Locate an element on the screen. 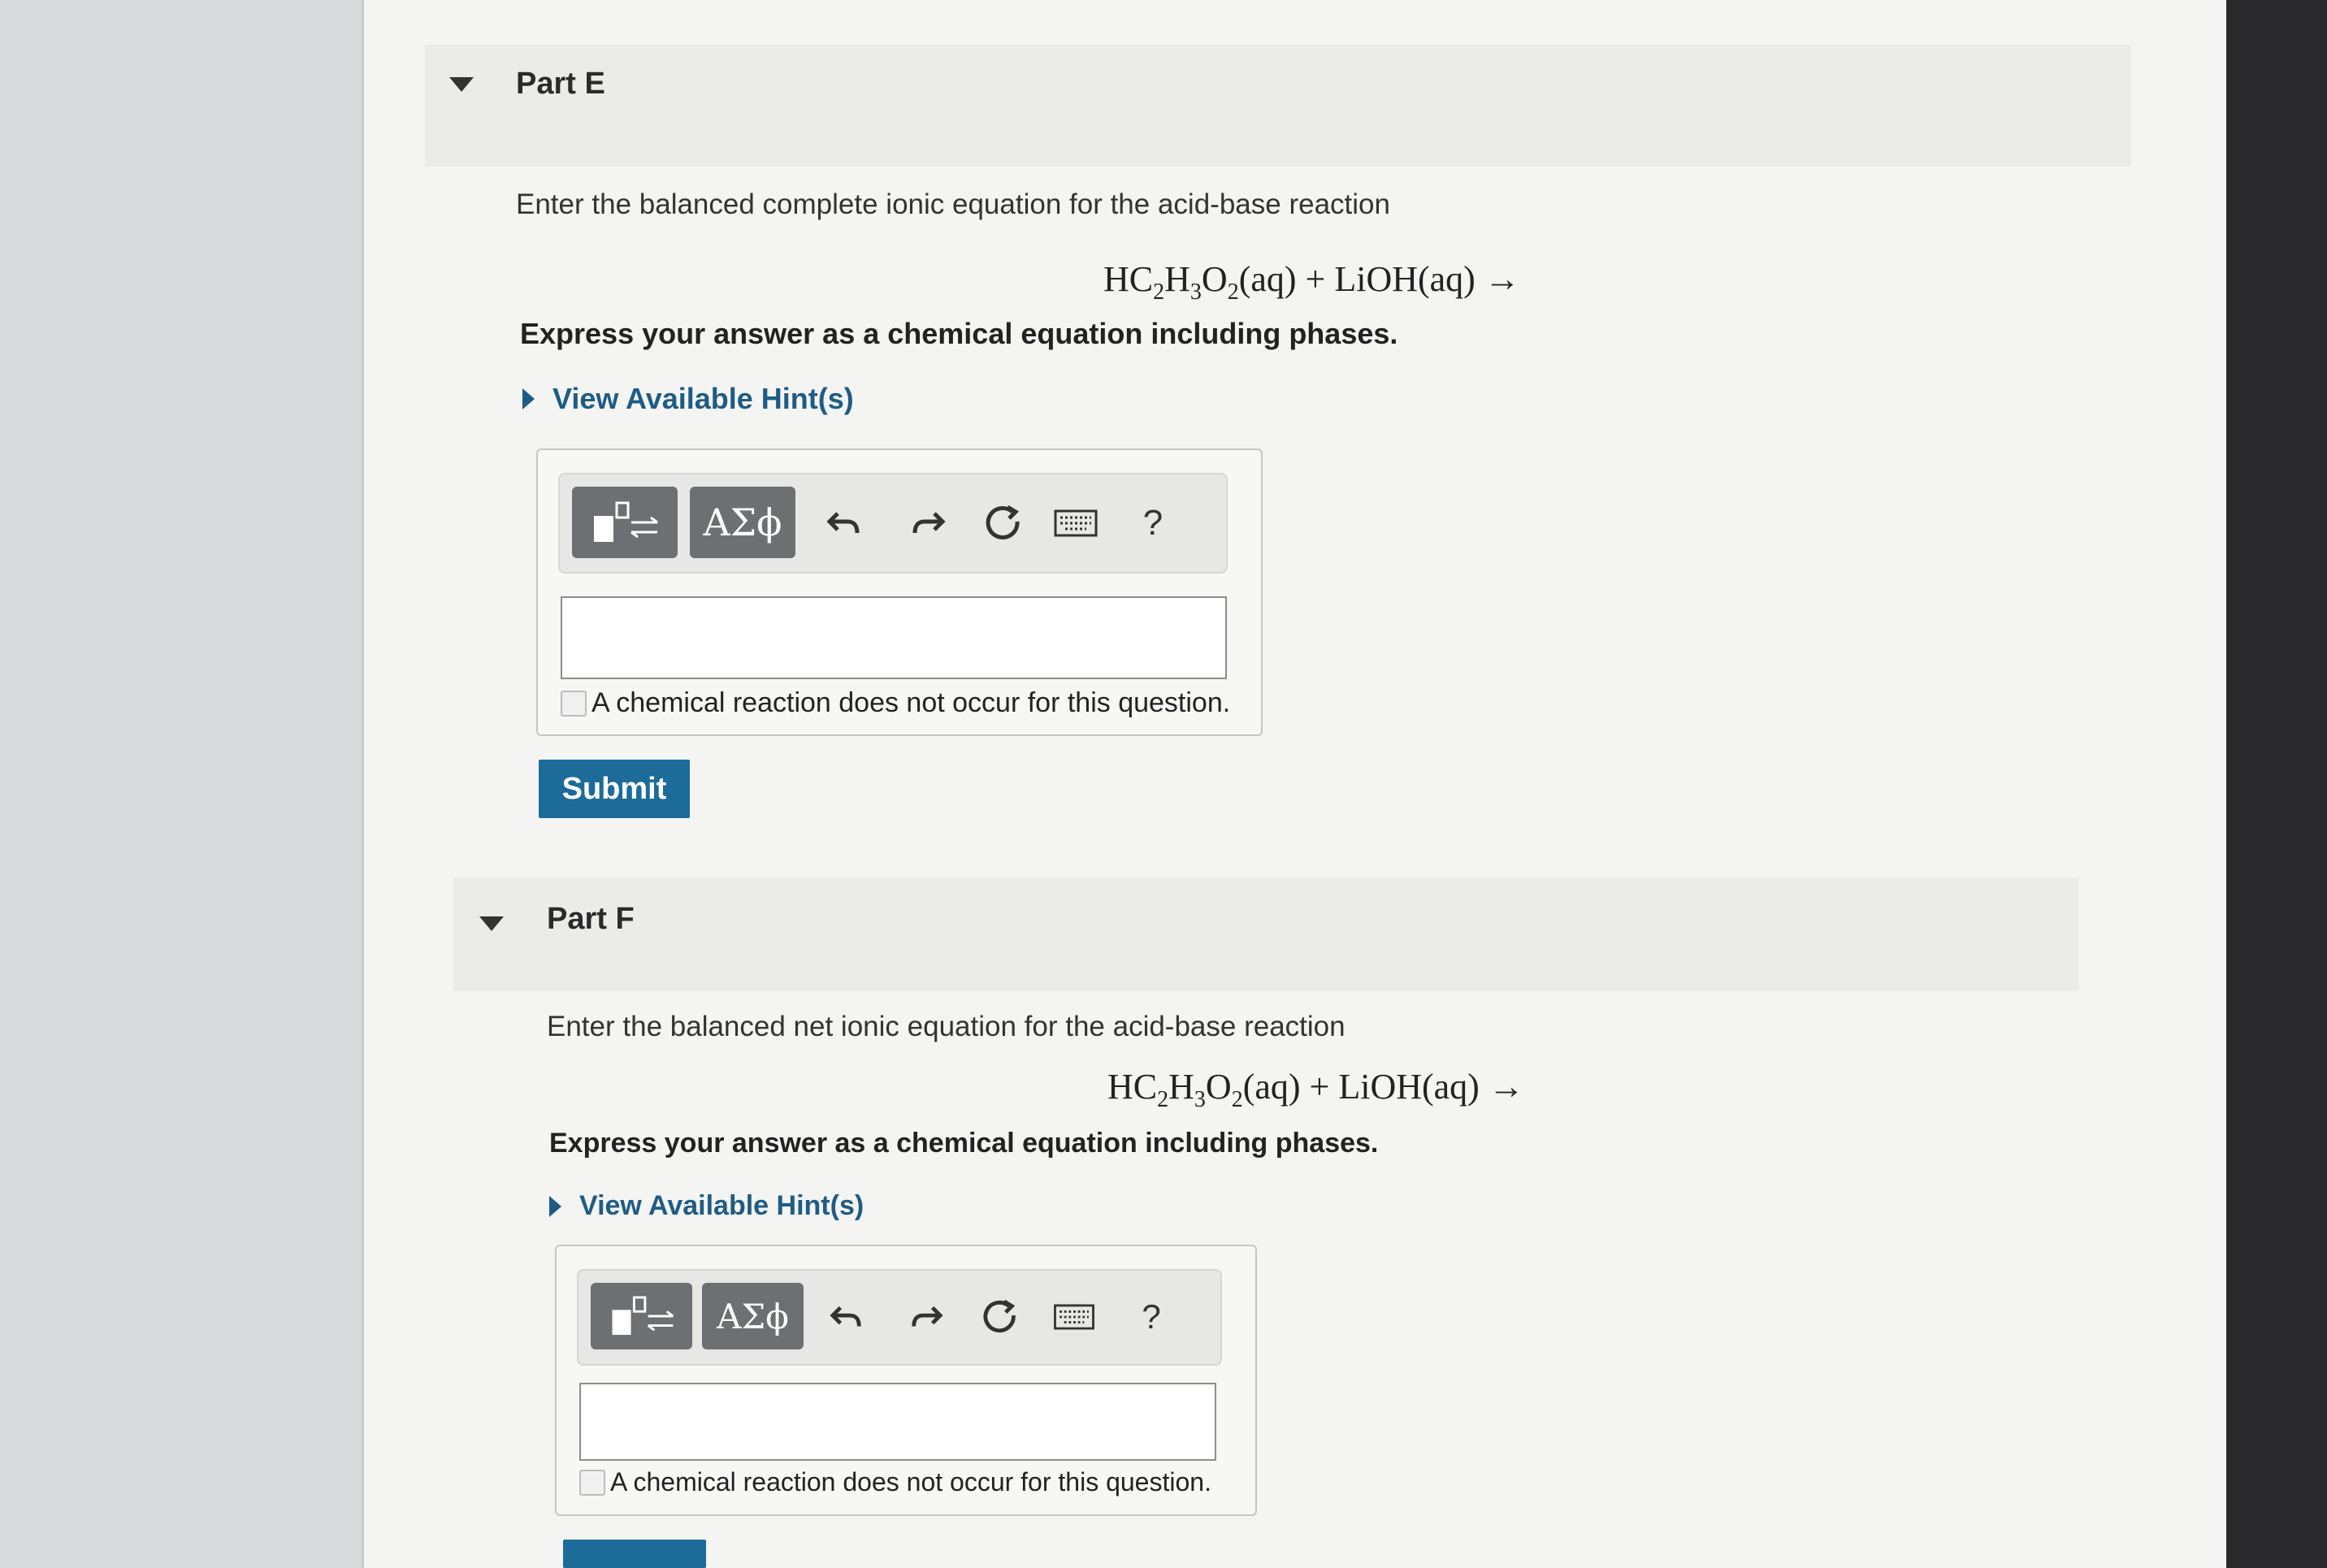 The width and height of the screenshot is (2327, 1568). part-e-equation: HC2H3O2(aq) + LiOH(aq) → is located at coordinates (1311, 282).